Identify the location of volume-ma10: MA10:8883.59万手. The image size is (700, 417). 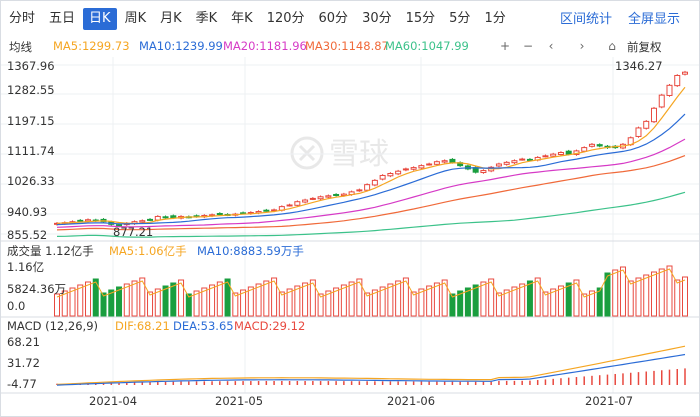
(250, 251).